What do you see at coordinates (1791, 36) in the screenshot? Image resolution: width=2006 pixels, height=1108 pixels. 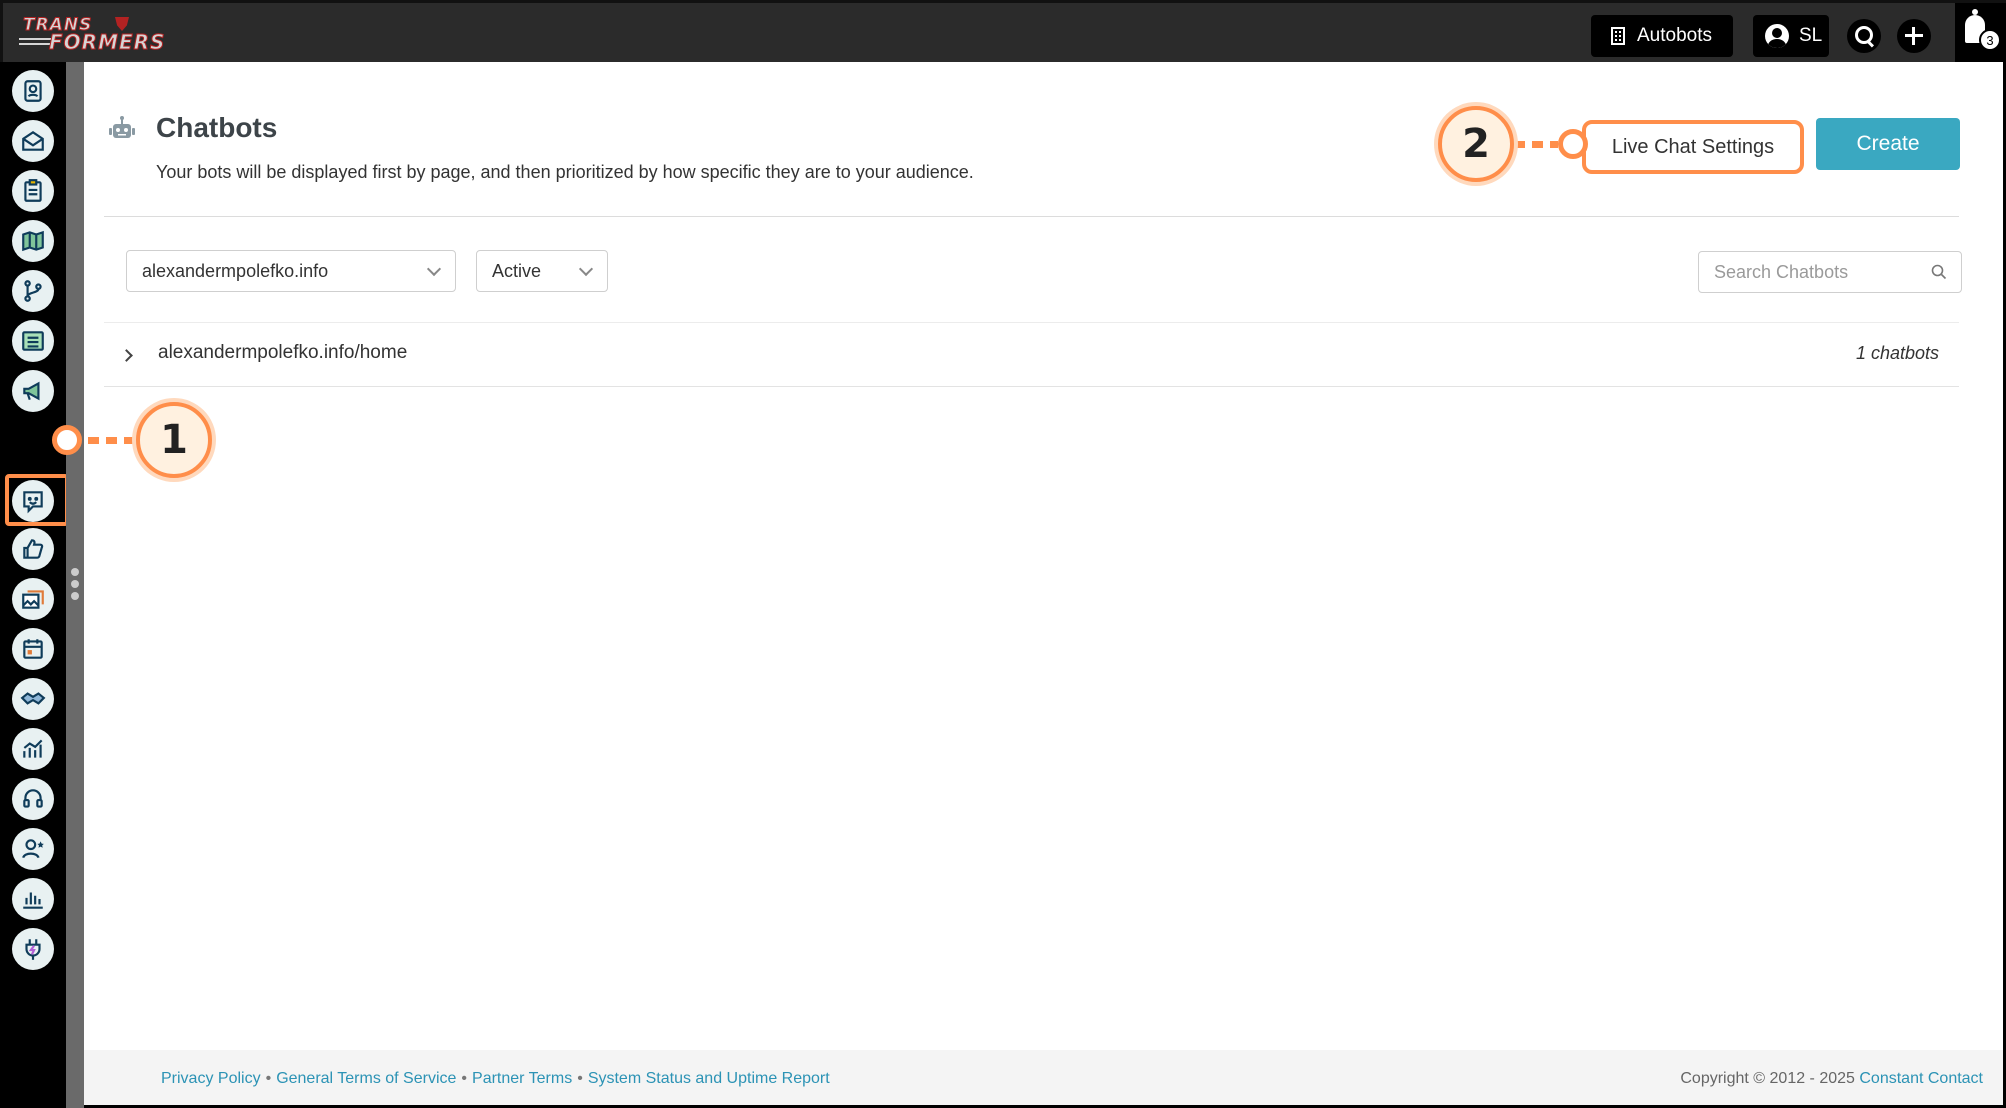 I see `user-menu-button: SL` at bounding box center [1791, 36].